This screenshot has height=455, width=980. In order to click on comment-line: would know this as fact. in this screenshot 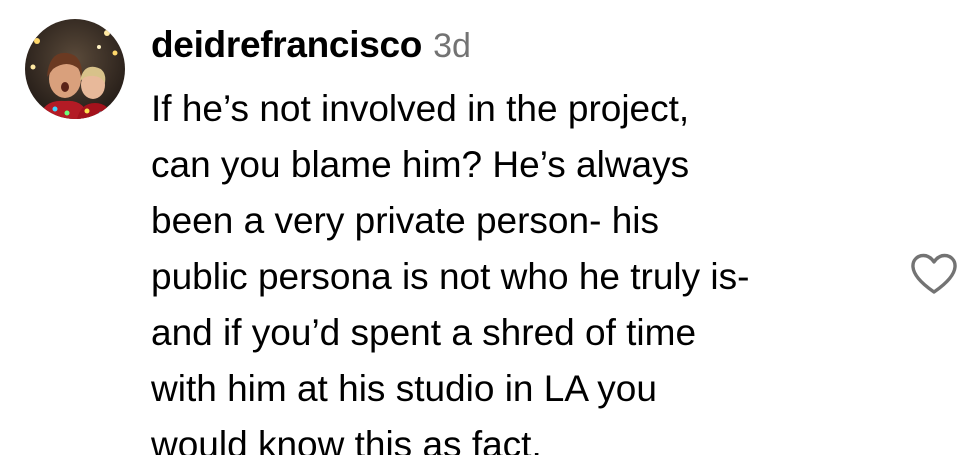, I will do `click(346, 439)`.